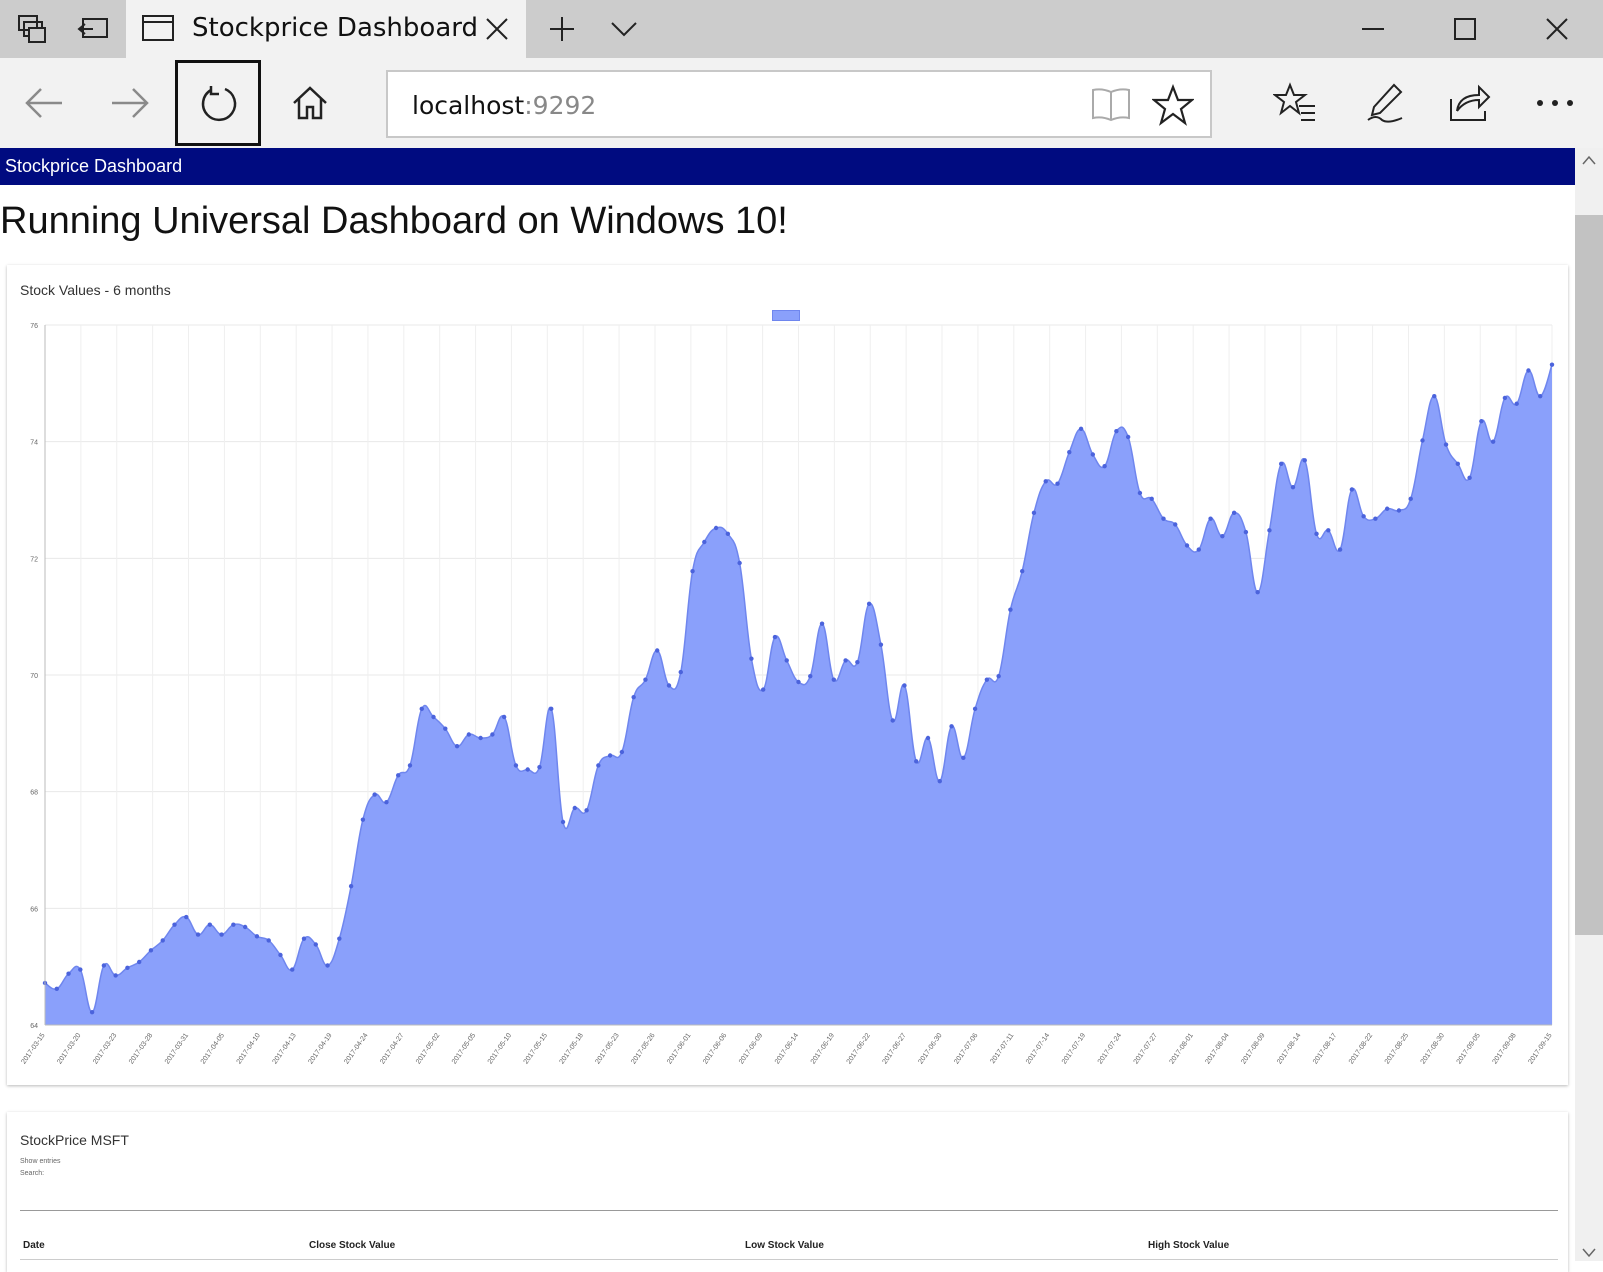 Image resolution: width=1603 pixels, height=1272 pixels. What do you see at coordinates (1111, 107) in the screenshot?
I see `reading-view-icon` at bounding box center [1111, 107].